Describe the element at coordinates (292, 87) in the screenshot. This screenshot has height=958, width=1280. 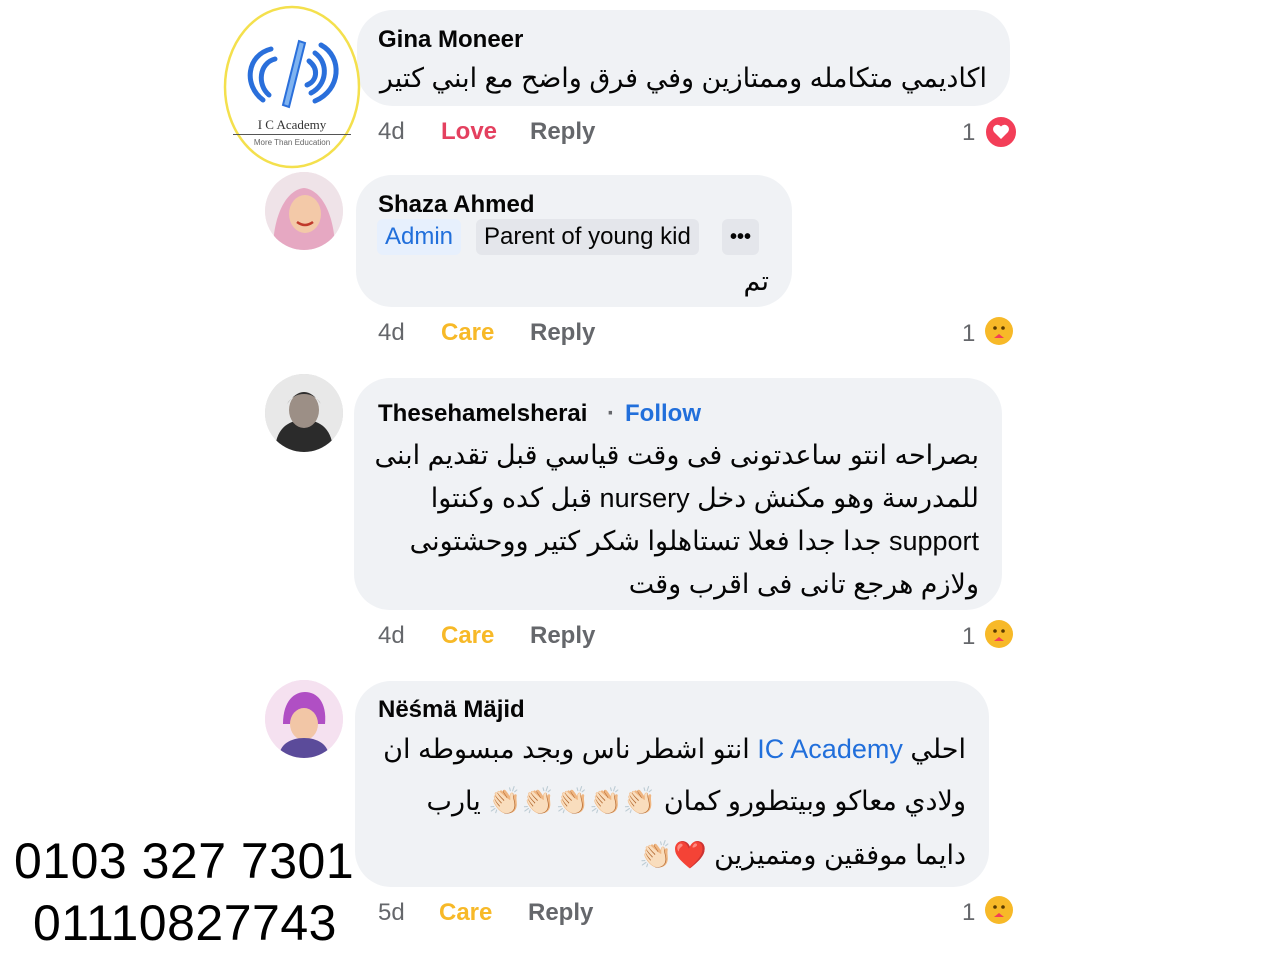
I see `logo: I C Academy More Than Education` at that location.